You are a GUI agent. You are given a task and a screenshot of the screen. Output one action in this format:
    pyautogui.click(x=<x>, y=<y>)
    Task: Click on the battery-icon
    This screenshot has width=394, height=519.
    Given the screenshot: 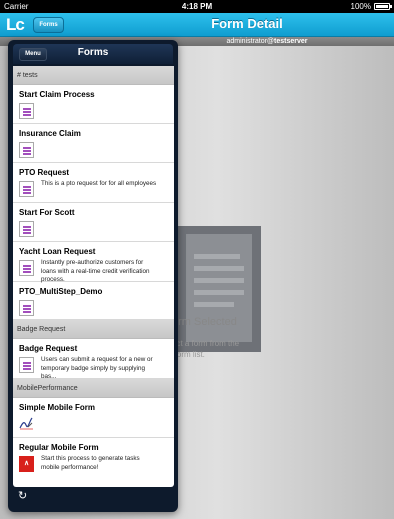 What is the action you would take?
    pyautogui.click(x=383, y=6)
    